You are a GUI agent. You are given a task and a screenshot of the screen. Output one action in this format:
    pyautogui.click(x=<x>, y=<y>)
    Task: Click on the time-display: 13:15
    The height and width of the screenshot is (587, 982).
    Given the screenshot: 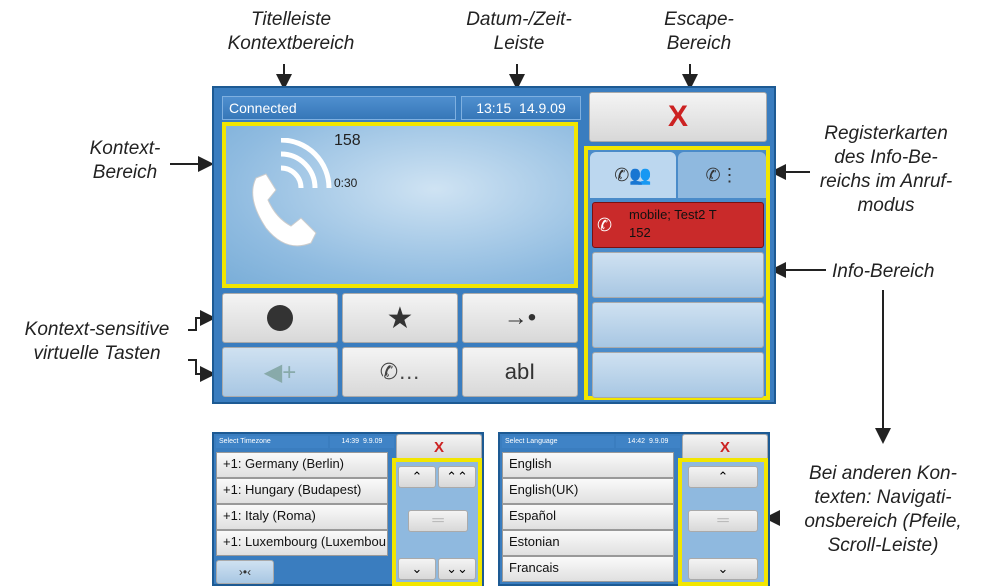 What is the action you would take?
    pyautogui.click(x=494, y=108)
    